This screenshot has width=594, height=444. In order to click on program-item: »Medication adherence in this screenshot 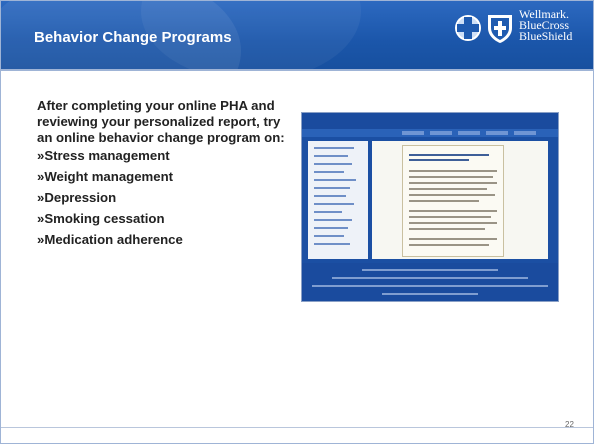, I will do `click(110, 239)`.